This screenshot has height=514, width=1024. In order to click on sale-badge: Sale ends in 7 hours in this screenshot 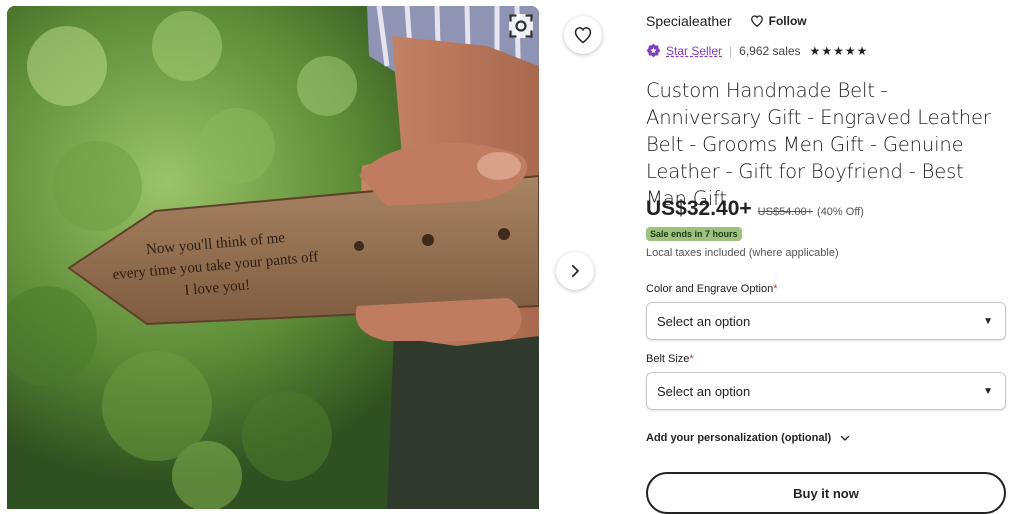, I will do `click(694, 234)`.